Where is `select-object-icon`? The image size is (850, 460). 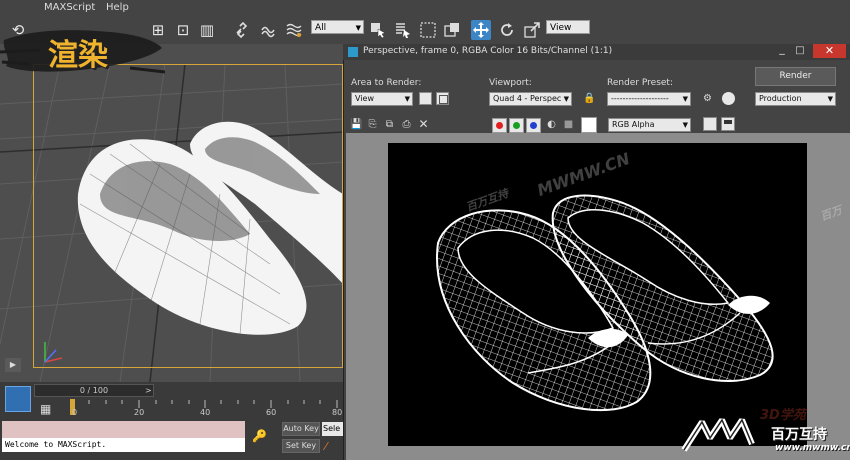 select-object-icon is located at coordinates (378, 30).